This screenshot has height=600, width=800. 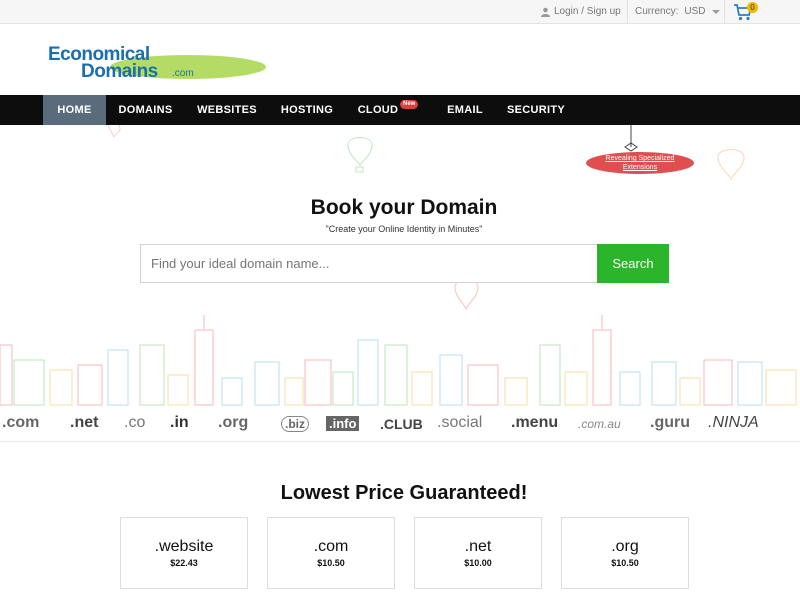 What do you see at coordinates (640, 158) in the screenshot?
I see `ribbon-line1: Revealing Specialized` at bounding box center [640, 158].